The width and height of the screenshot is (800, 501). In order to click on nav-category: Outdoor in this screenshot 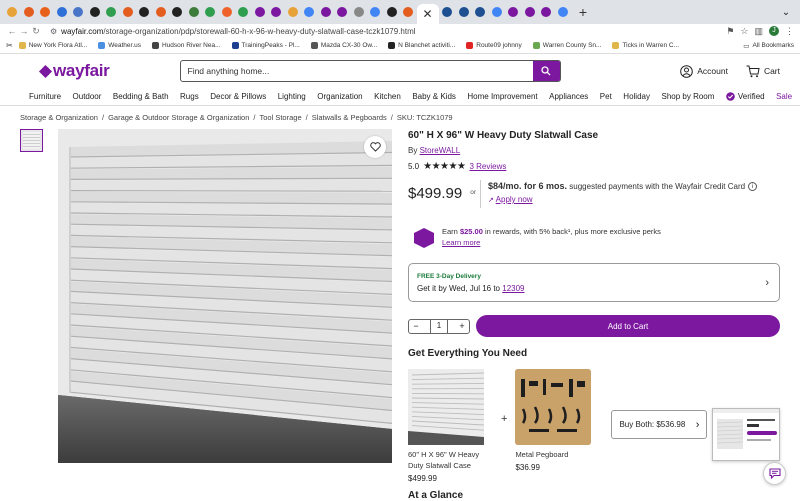, I will do `click(87, 96)`.